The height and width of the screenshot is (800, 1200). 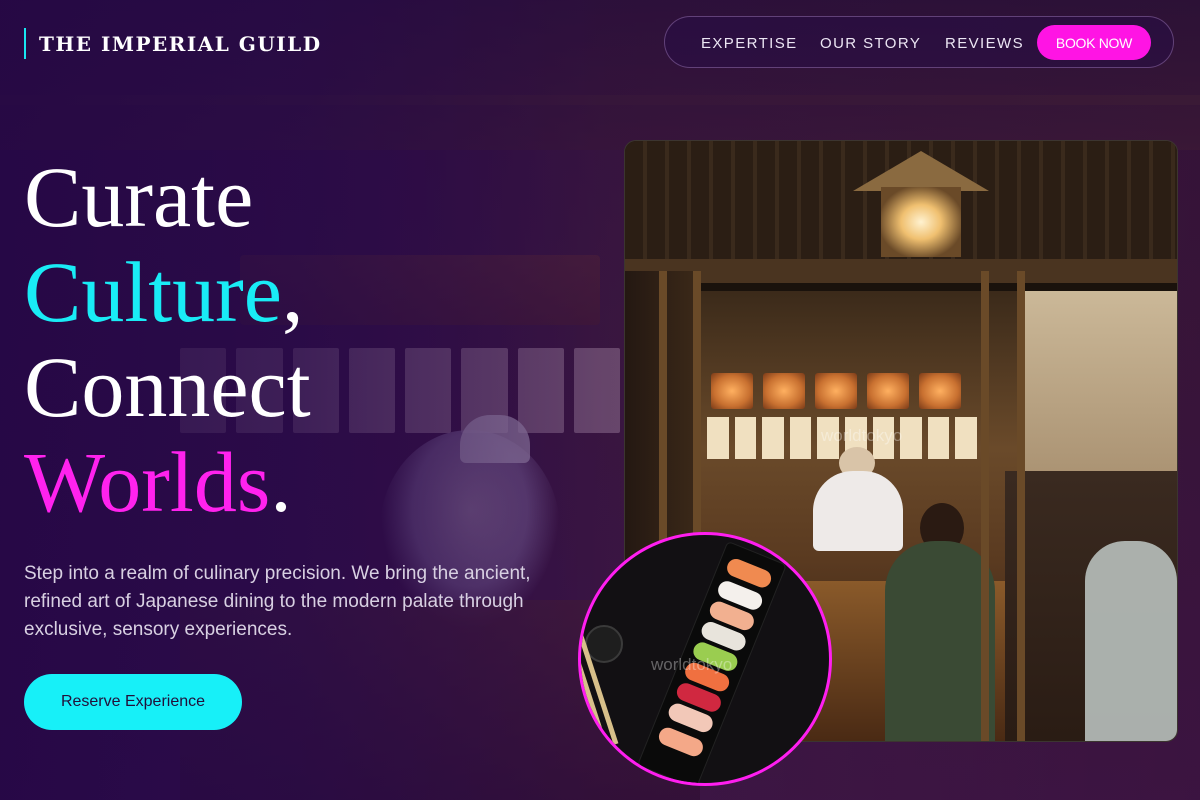 I want to click on headline-line-4: Worlds., so click(x=167, y=482).